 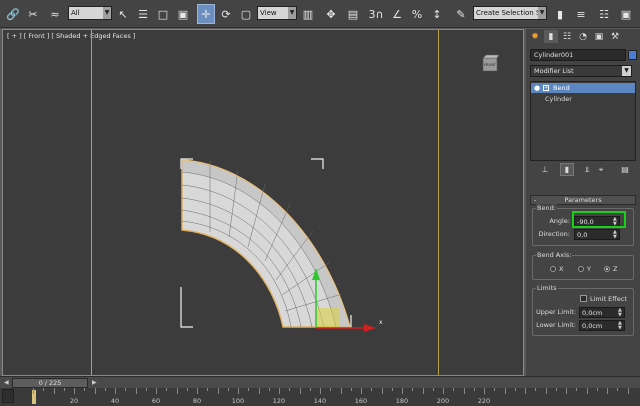 What do you see at coordinates (320, 397) in the screenshot?
I see `track-bar: 20 40 60 80 100 120 140 160 180 200 220` at bounding box center [320, 397].